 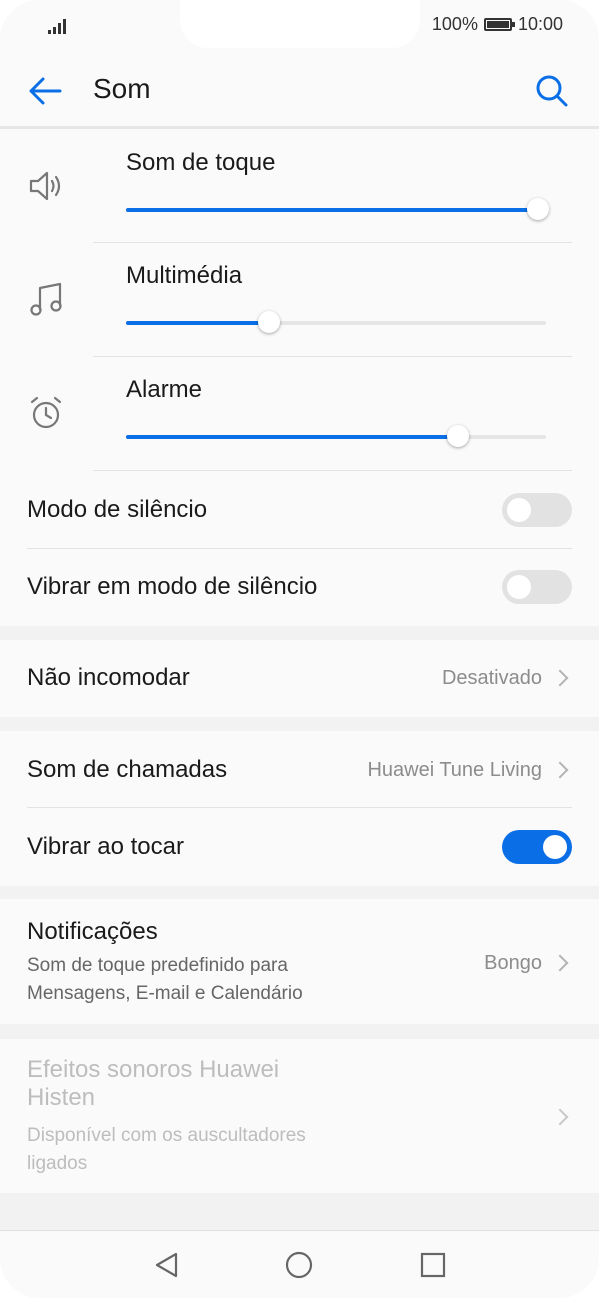 I want to click on dnd-label: Não incomodar, so click(x=108, y=677).